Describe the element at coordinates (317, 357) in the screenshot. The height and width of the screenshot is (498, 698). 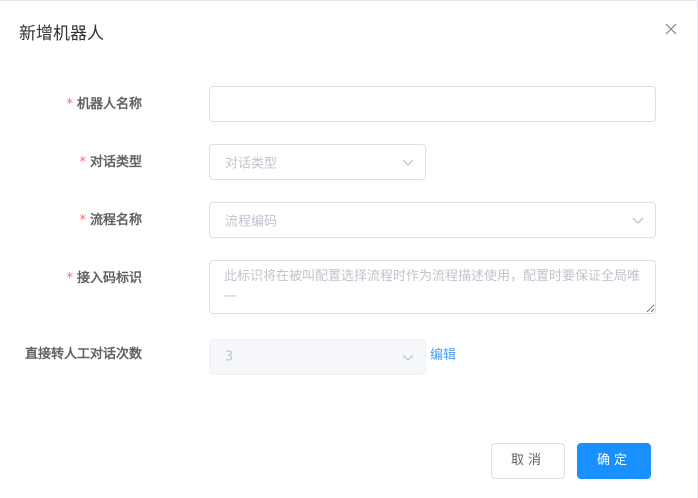
I see `transfer-count-select: 3` at that location.